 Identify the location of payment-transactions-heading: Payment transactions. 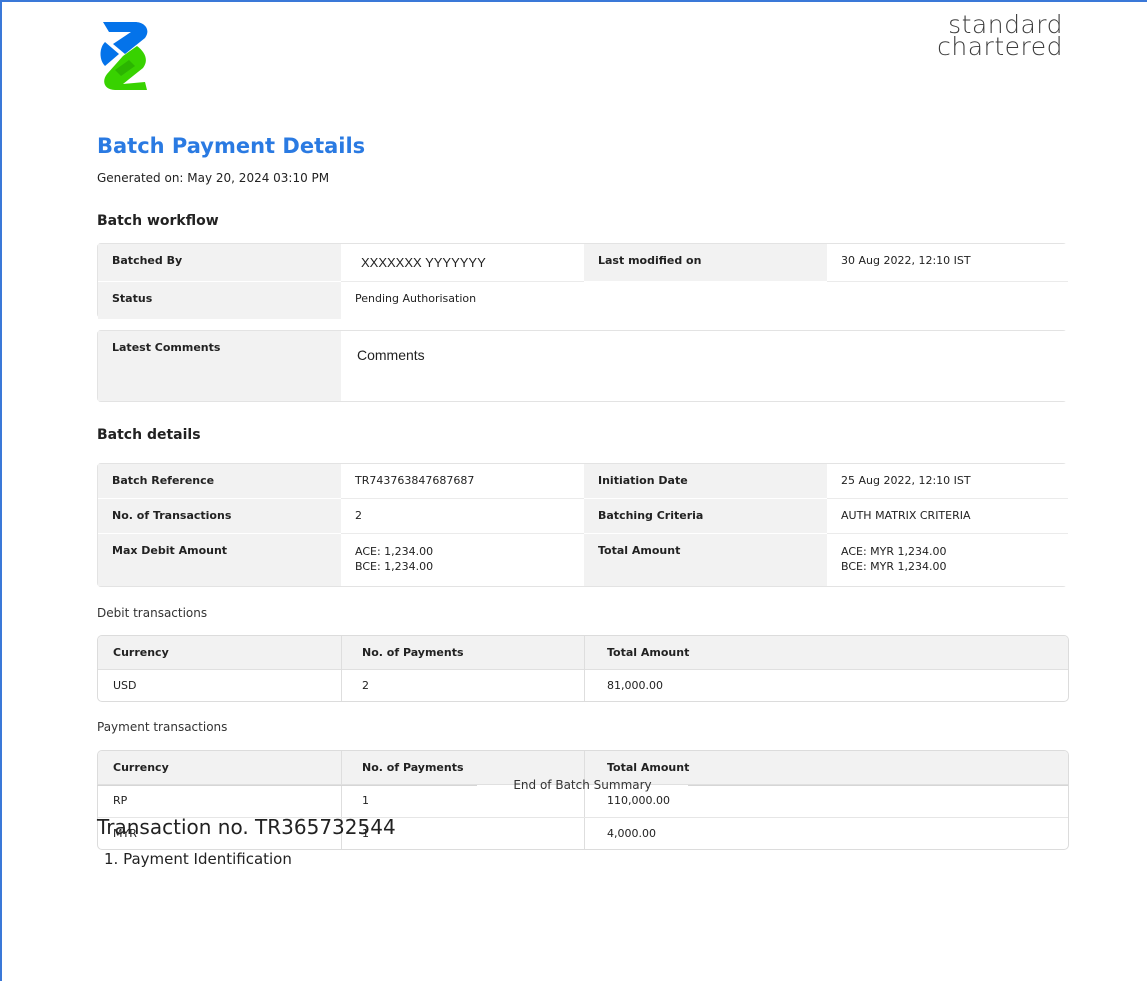
(162, 727).